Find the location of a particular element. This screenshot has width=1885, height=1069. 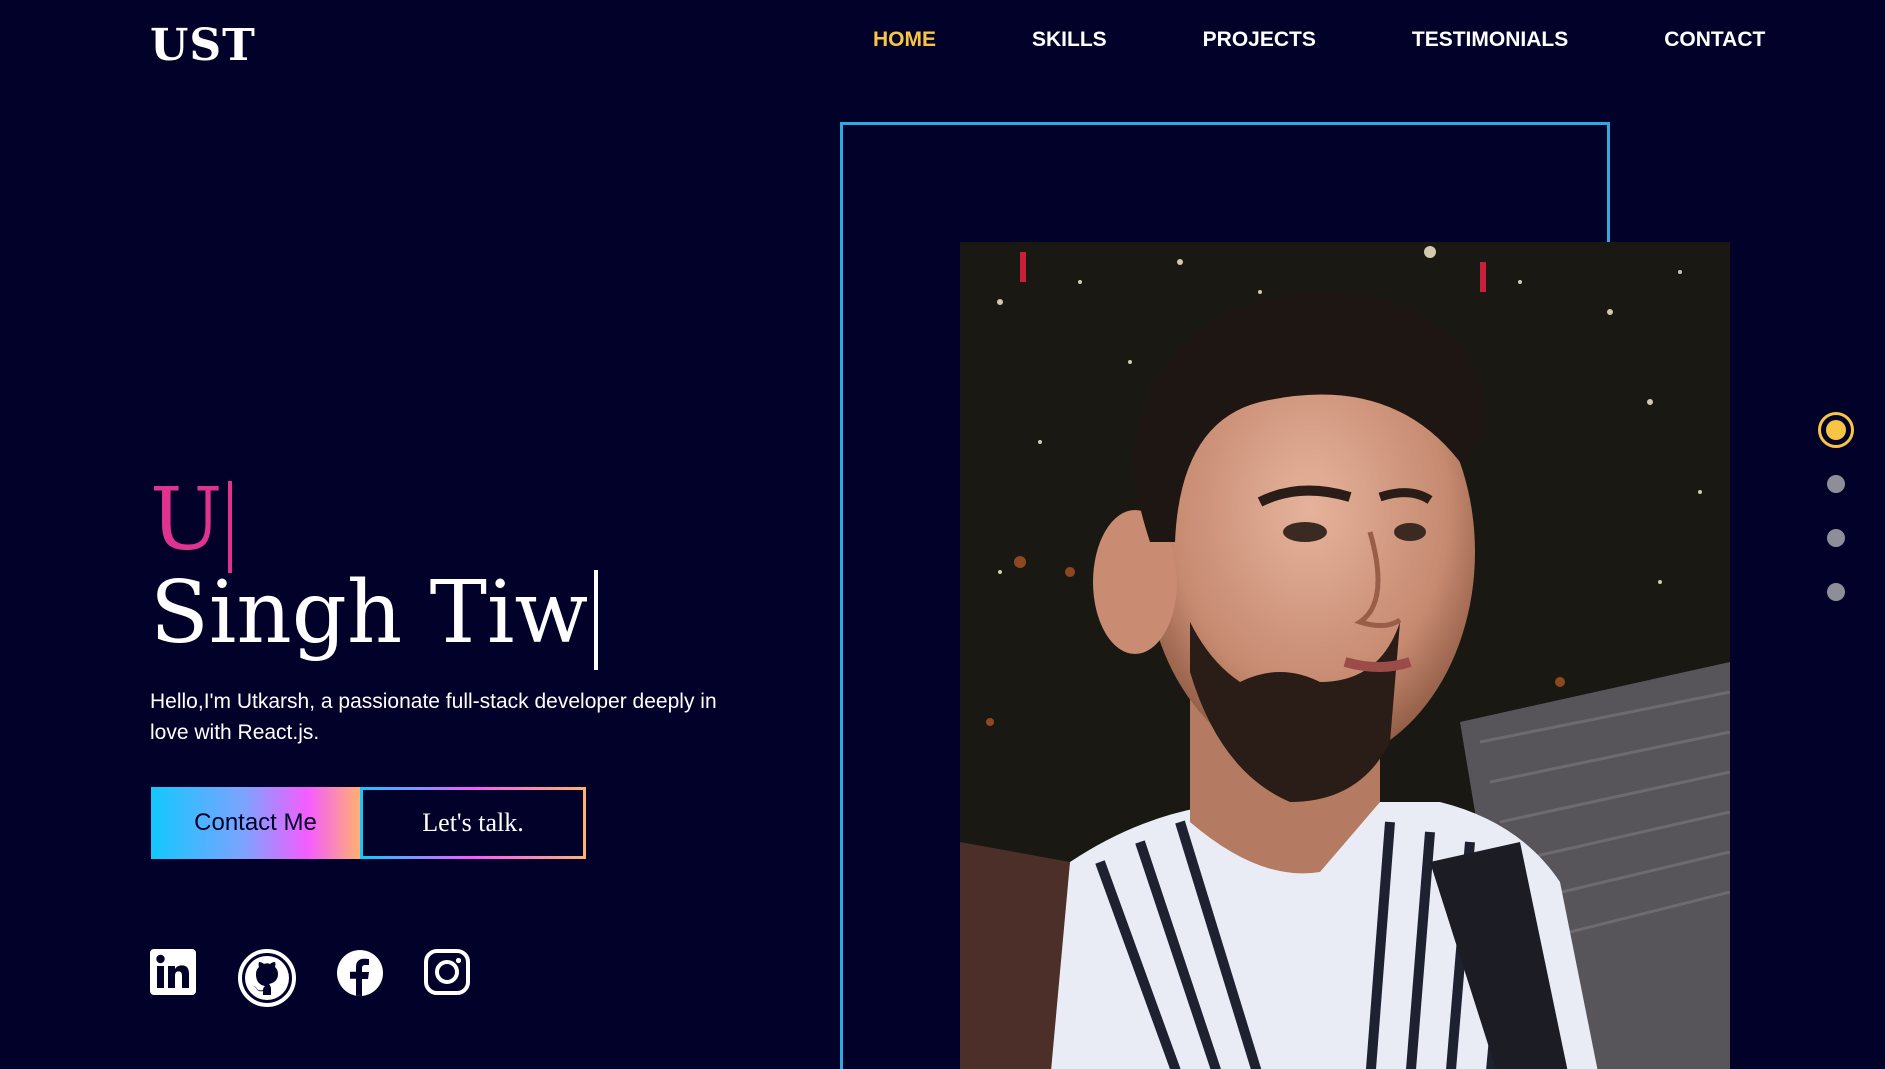

nav-home: HOME is located at coordinates (904, 40).